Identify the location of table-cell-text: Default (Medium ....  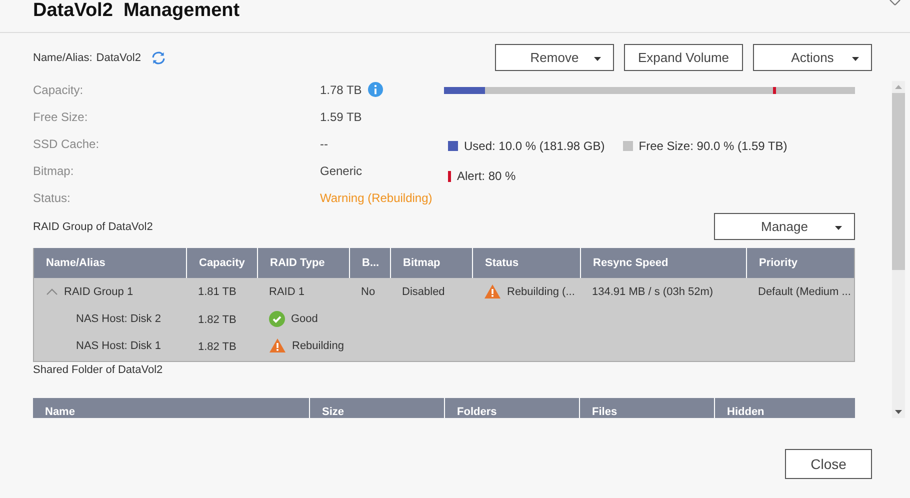
(804, 292).